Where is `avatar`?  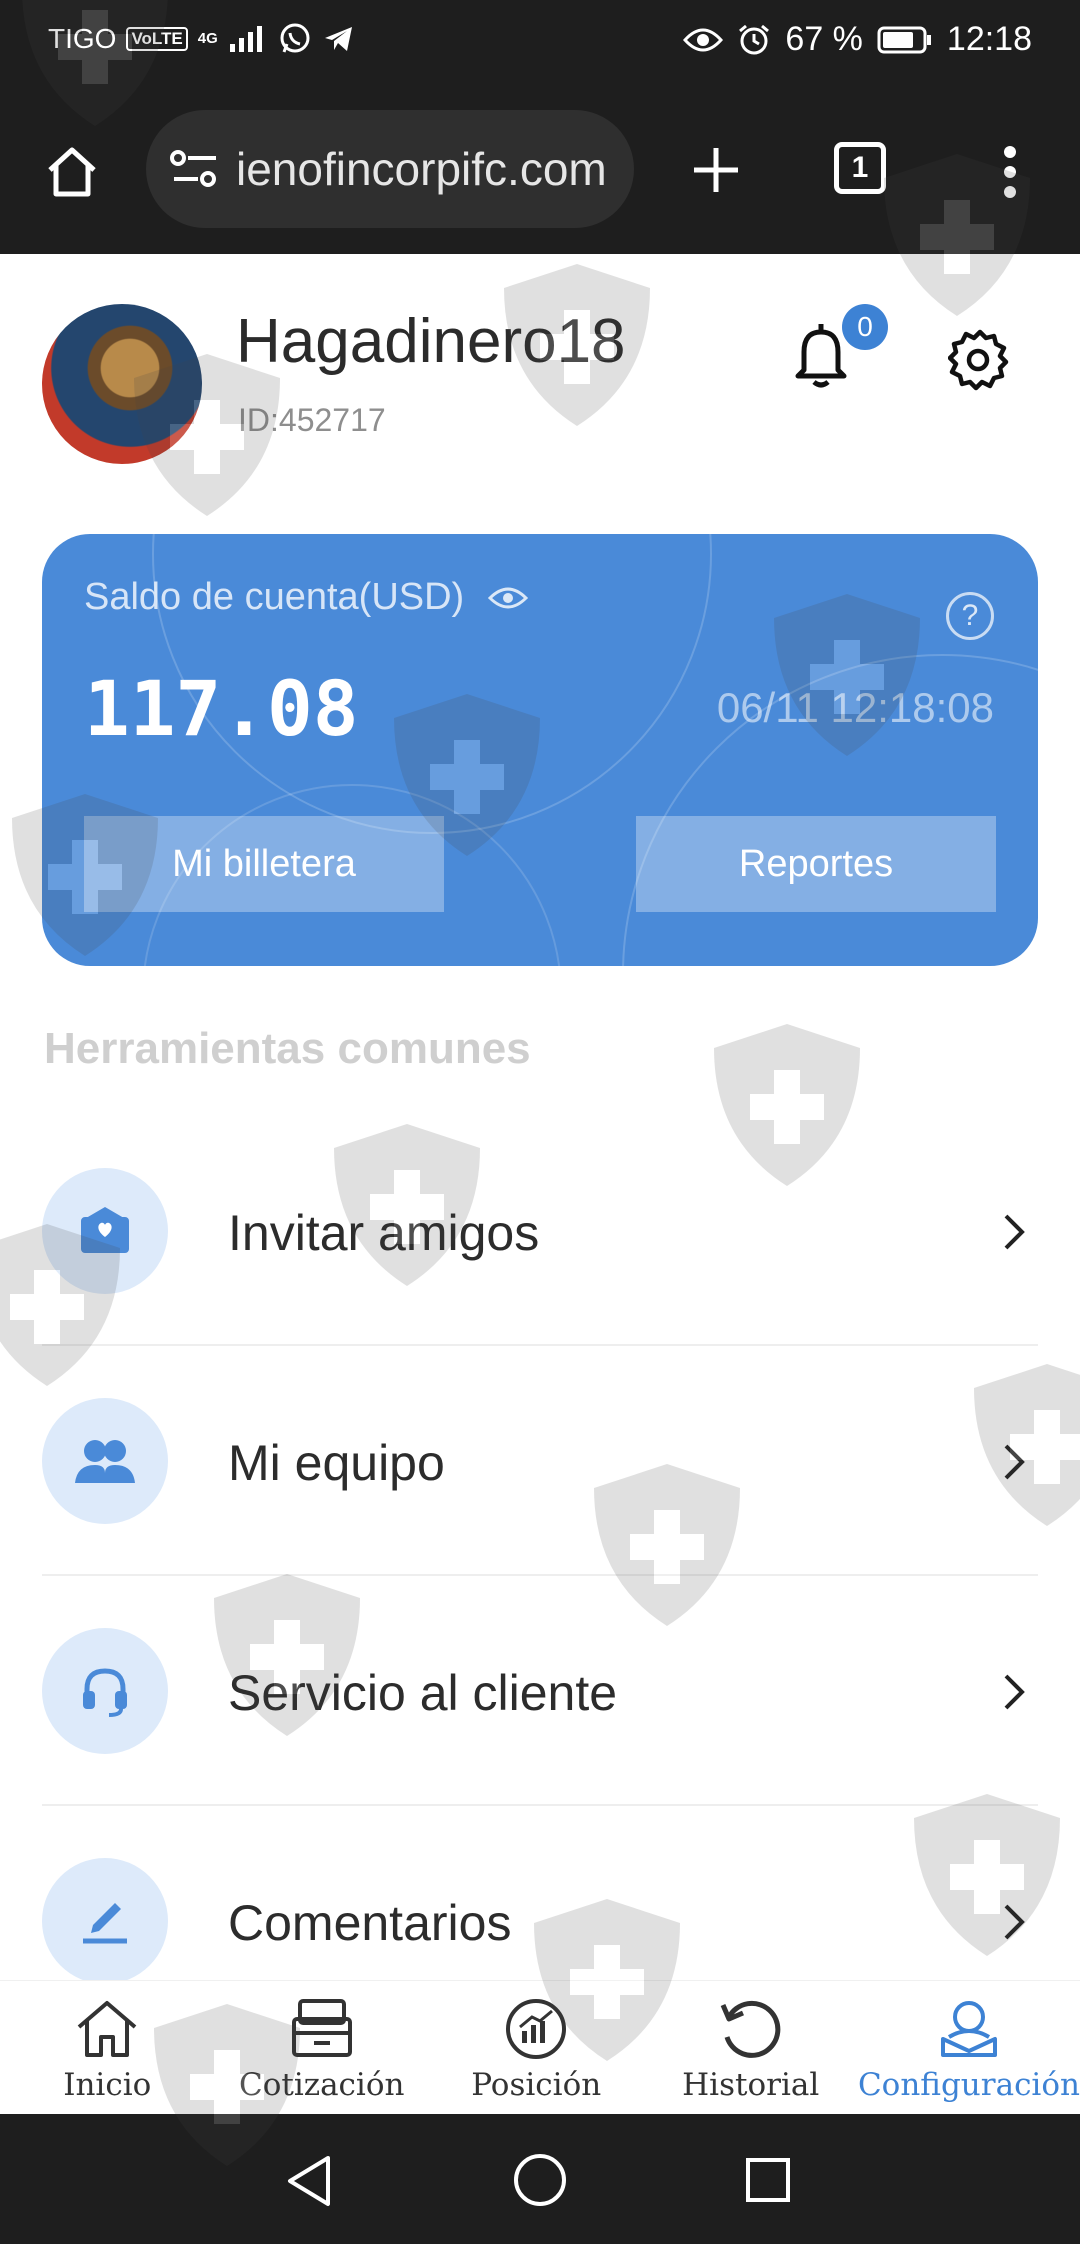 avatar is located at coordinates (122, 384).